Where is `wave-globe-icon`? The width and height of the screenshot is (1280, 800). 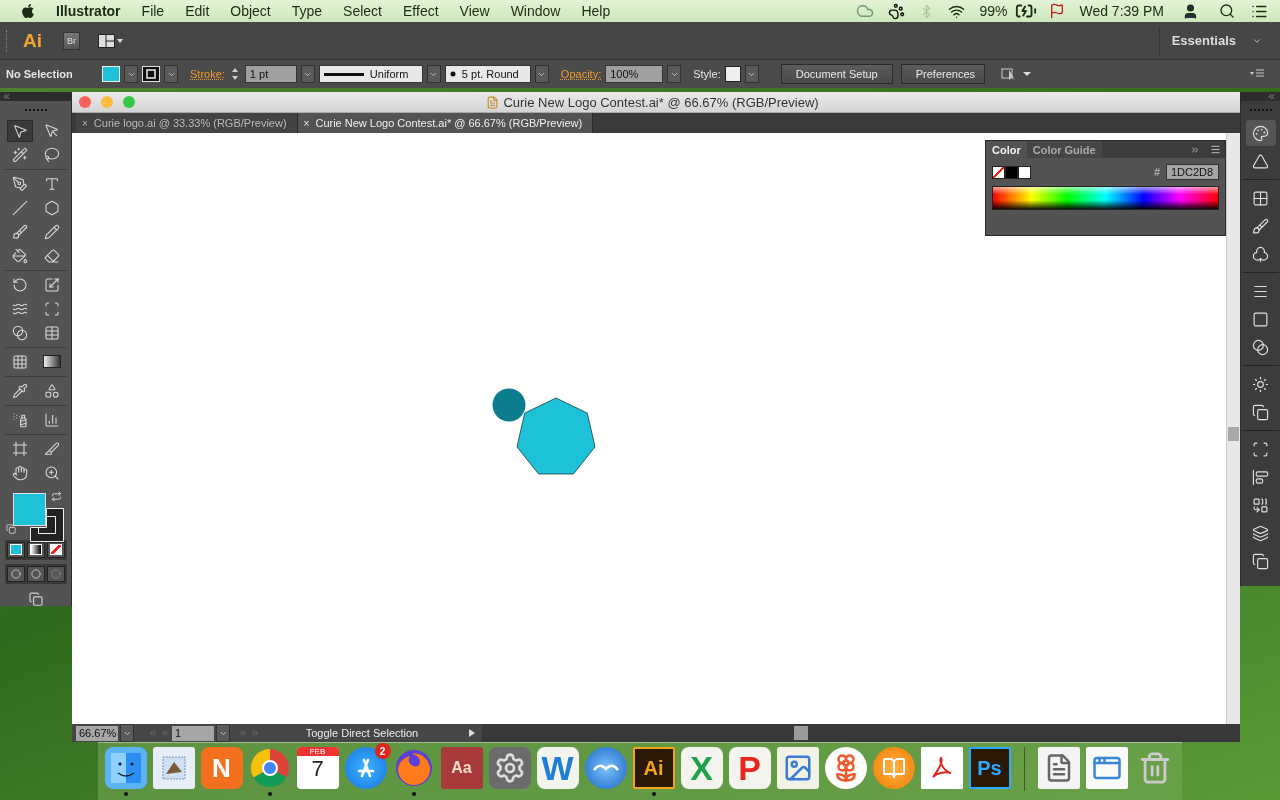
wave-globe-icon is located at coordinates (605, 768).